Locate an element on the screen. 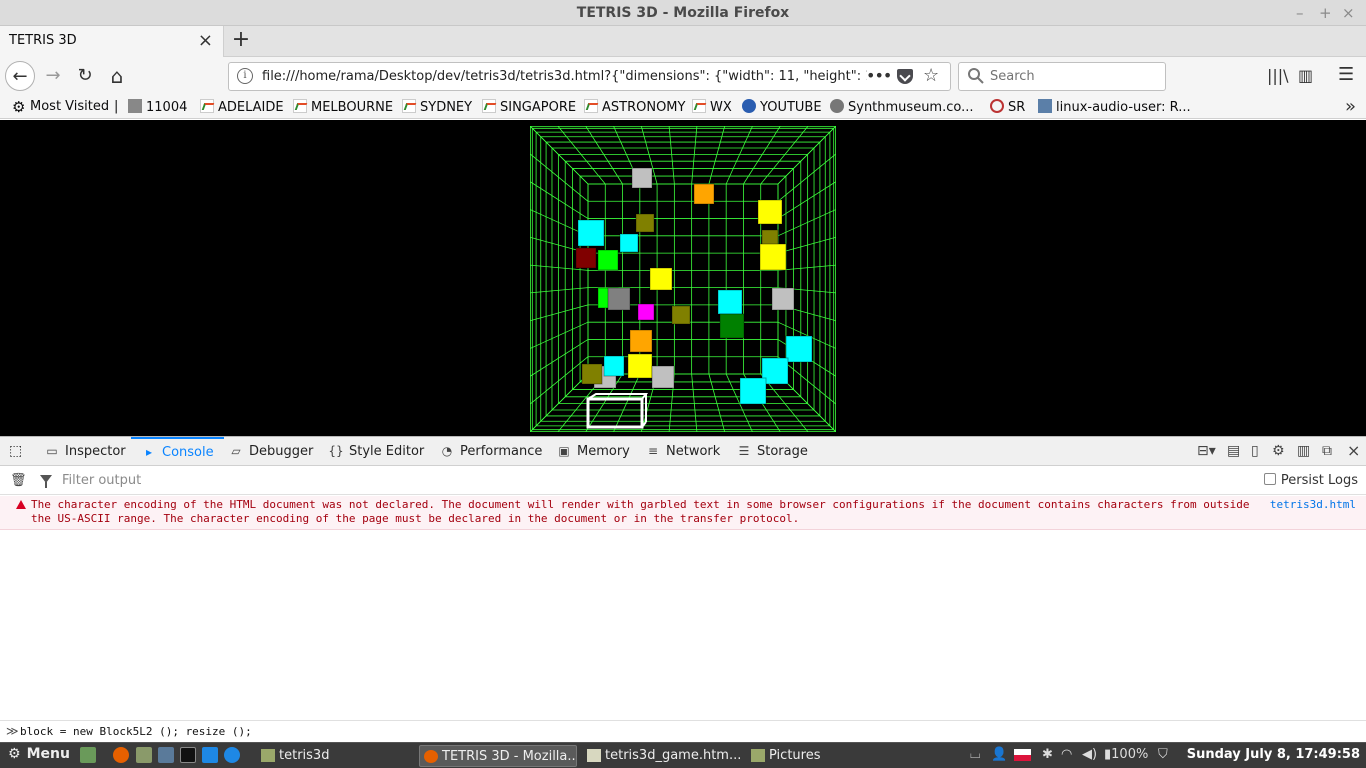 The image size is (1366, 768). site-info-icon: i is located at coordinates (245, 76).